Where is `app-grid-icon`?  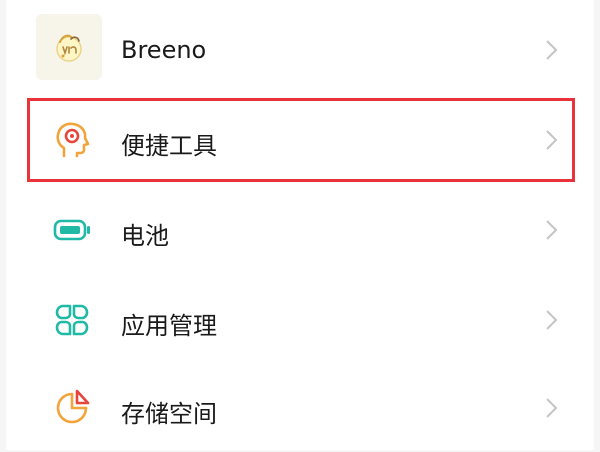 app-grid-icon is located at coordinates (72, 320).